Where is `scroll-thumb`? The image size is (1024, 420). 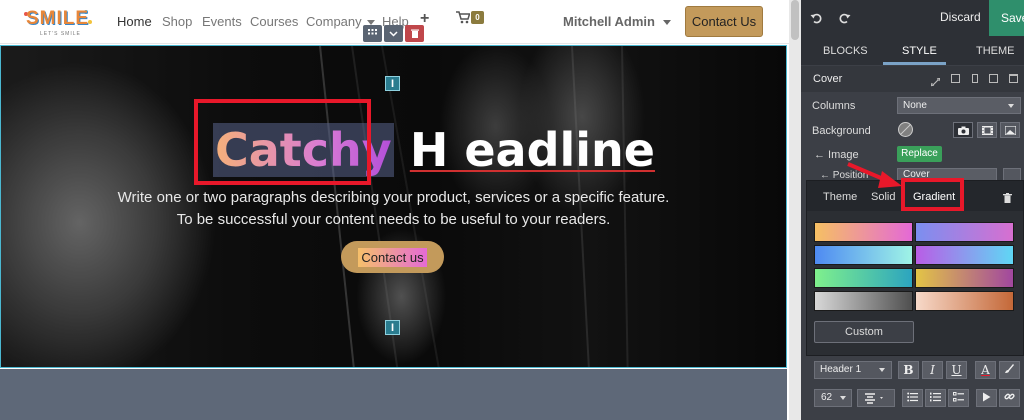 scroll-thumb is located at coordinates (795, 20).